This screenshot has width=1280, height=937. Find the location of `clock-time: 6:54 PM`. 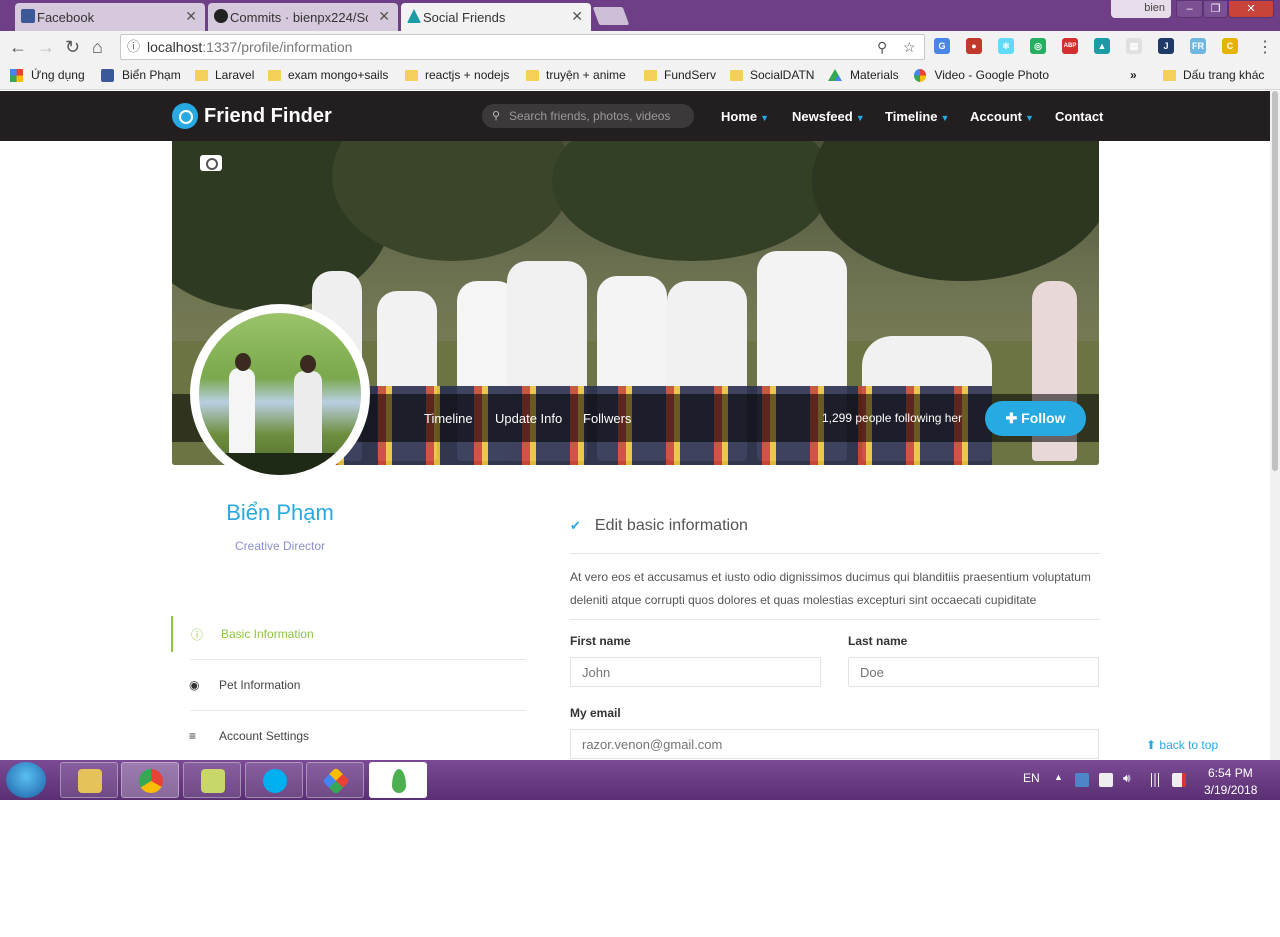

clock-time: 6:54 PM is located at coordinates (1230, 773).